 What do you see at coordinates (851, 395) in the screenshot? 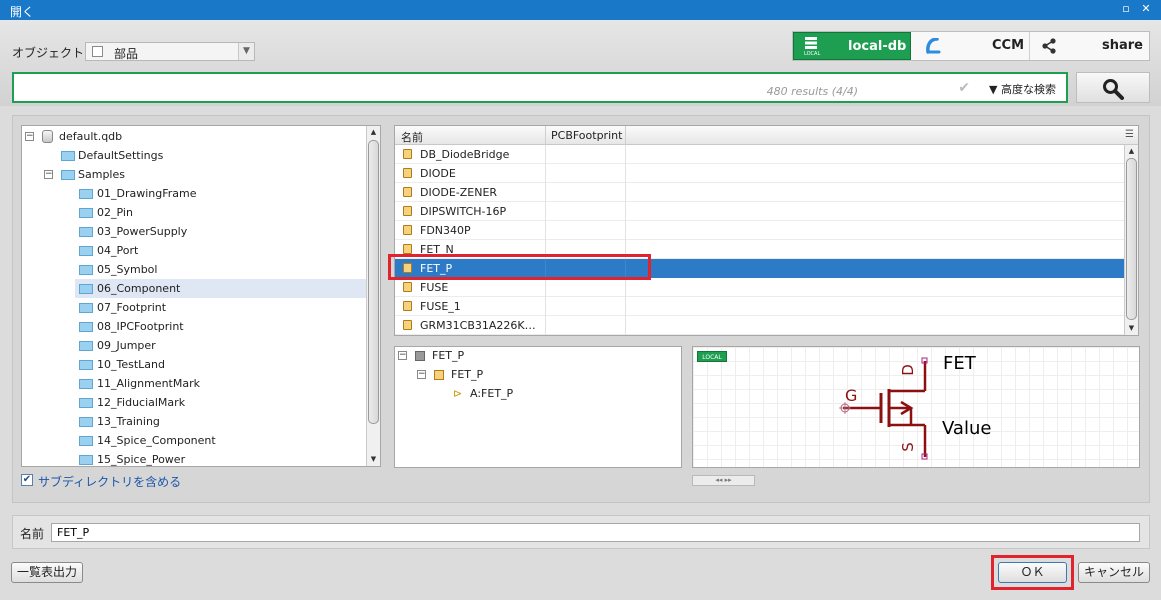
I see `gate-pin-label: G` at bounding box center [851, 395].